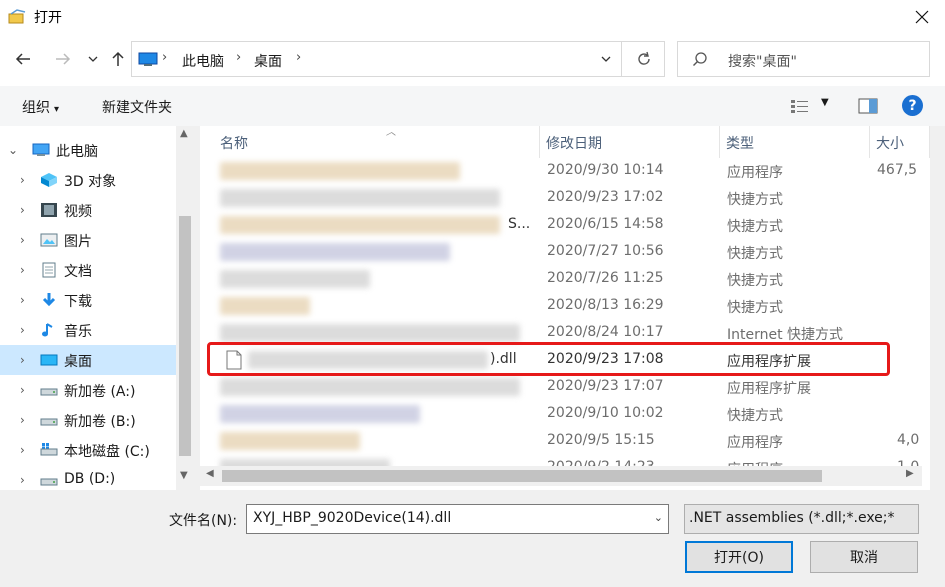 The height and width of the screenshot is (587, 945). What do you see at coordinates (825, 102) in the screenshot?
I see `view-dropdown-icon: ▼` at bounding box center [825, 102].